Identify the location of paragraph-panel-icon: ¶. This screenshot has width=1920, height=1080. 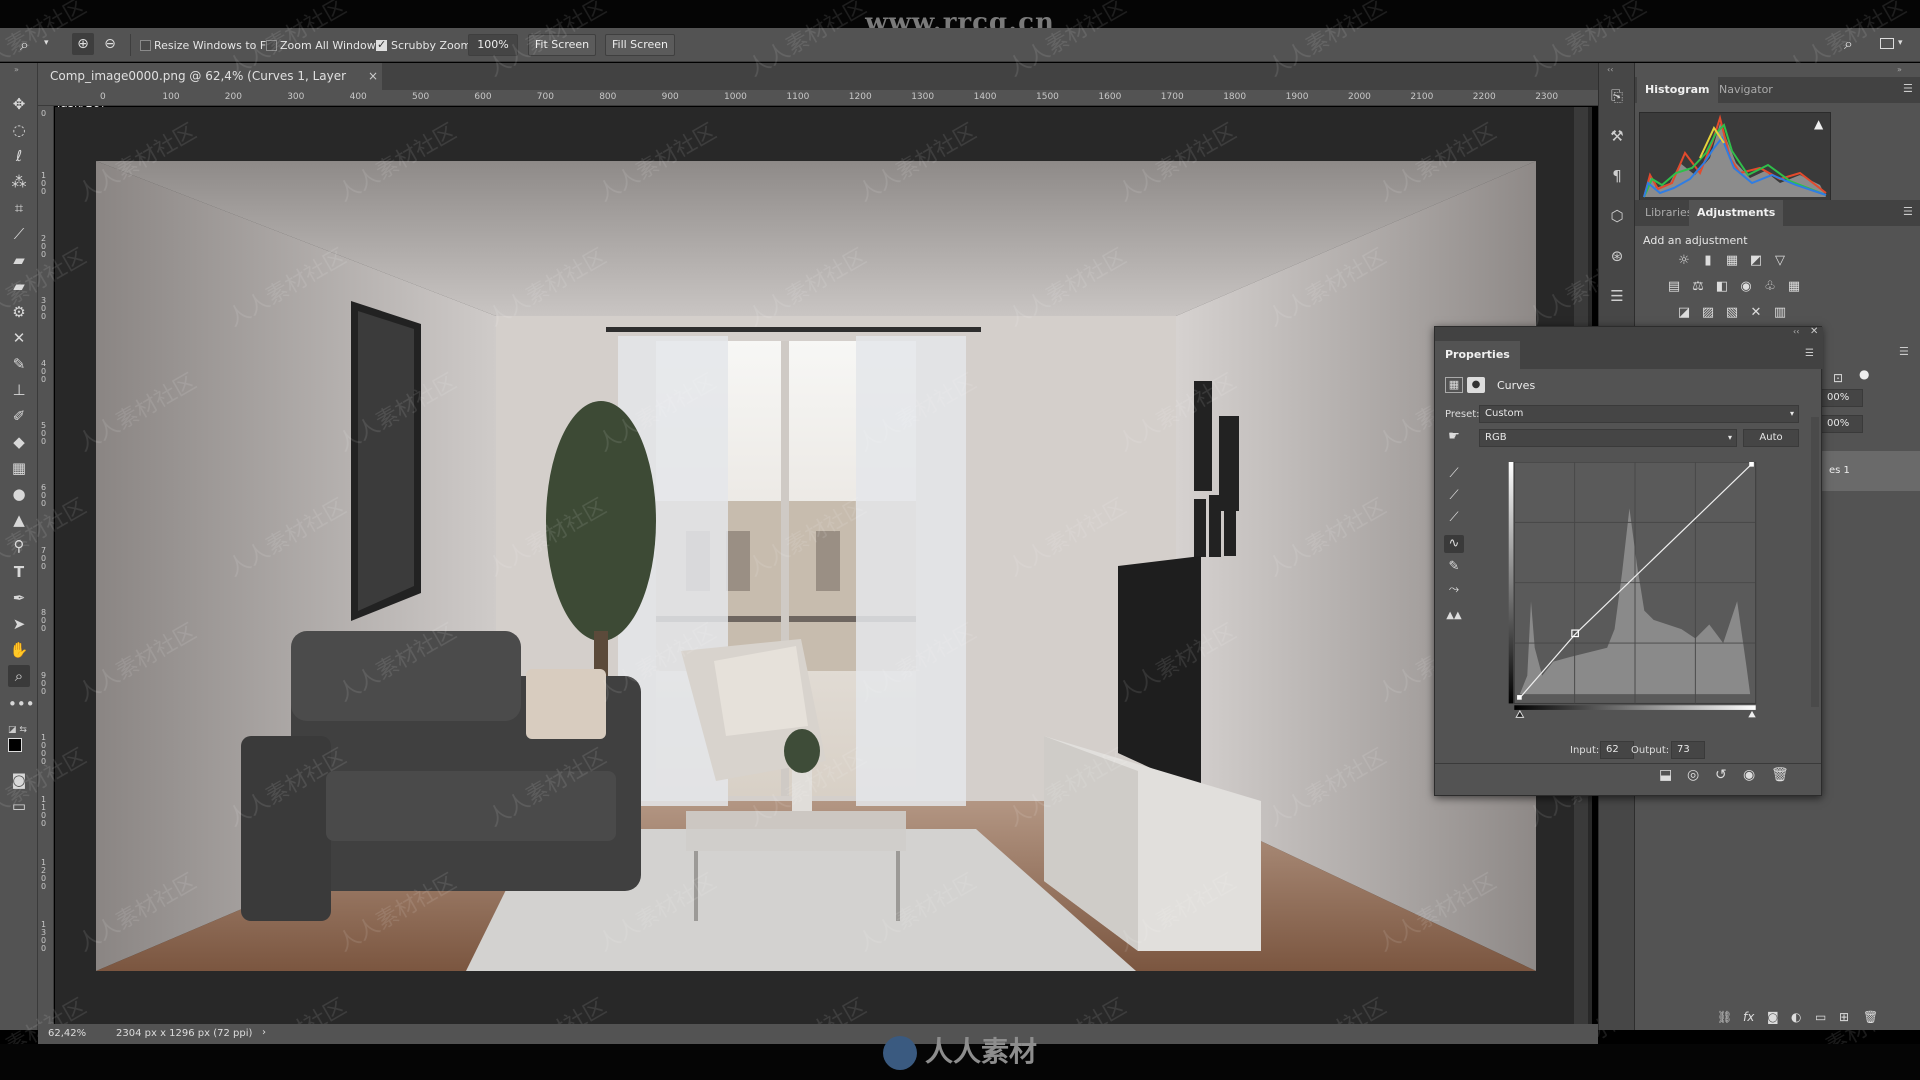
(1617, 176).